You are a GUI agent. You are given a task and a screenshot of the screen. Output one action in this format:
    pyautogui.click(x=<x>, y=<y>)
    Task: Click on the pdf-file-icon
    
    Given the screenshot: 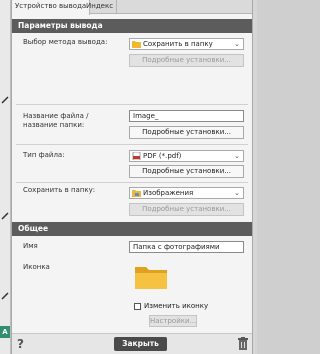 What is the action you would take?
    pyautogui.click(x=136, y=156)
    